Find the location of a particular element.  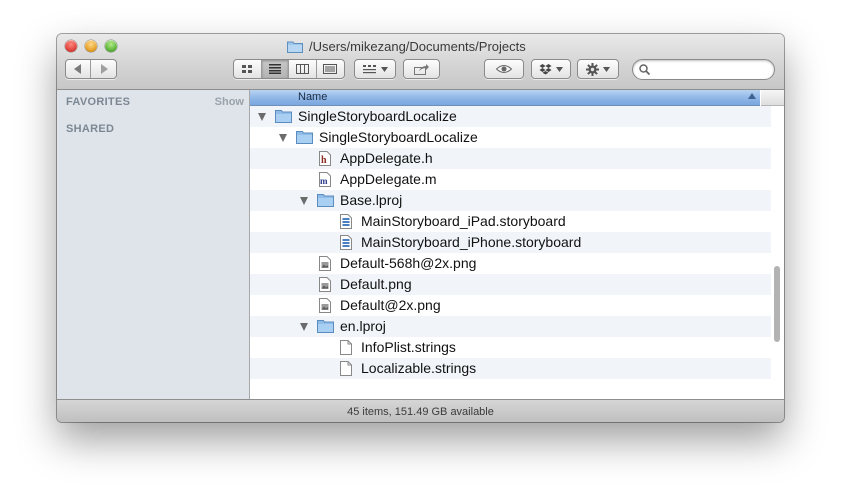

file-name: en.lproj is located at coordinates (363, 326).